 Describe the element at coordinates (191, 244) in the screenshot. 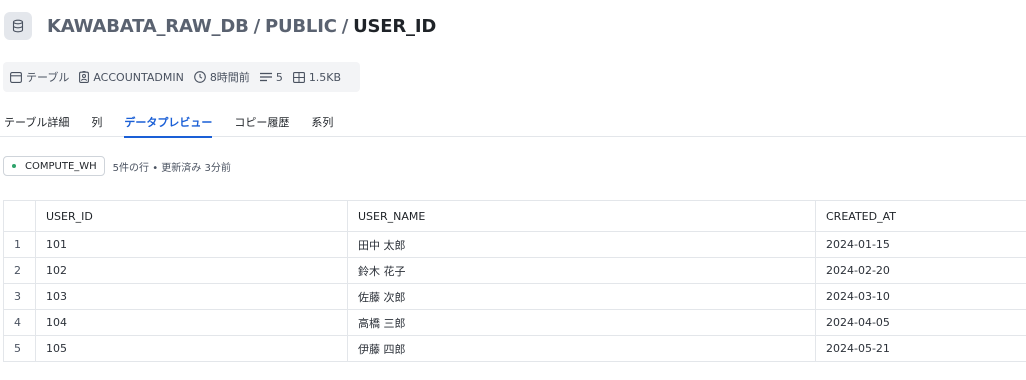

I see `cell-user-id: 101` at that location.